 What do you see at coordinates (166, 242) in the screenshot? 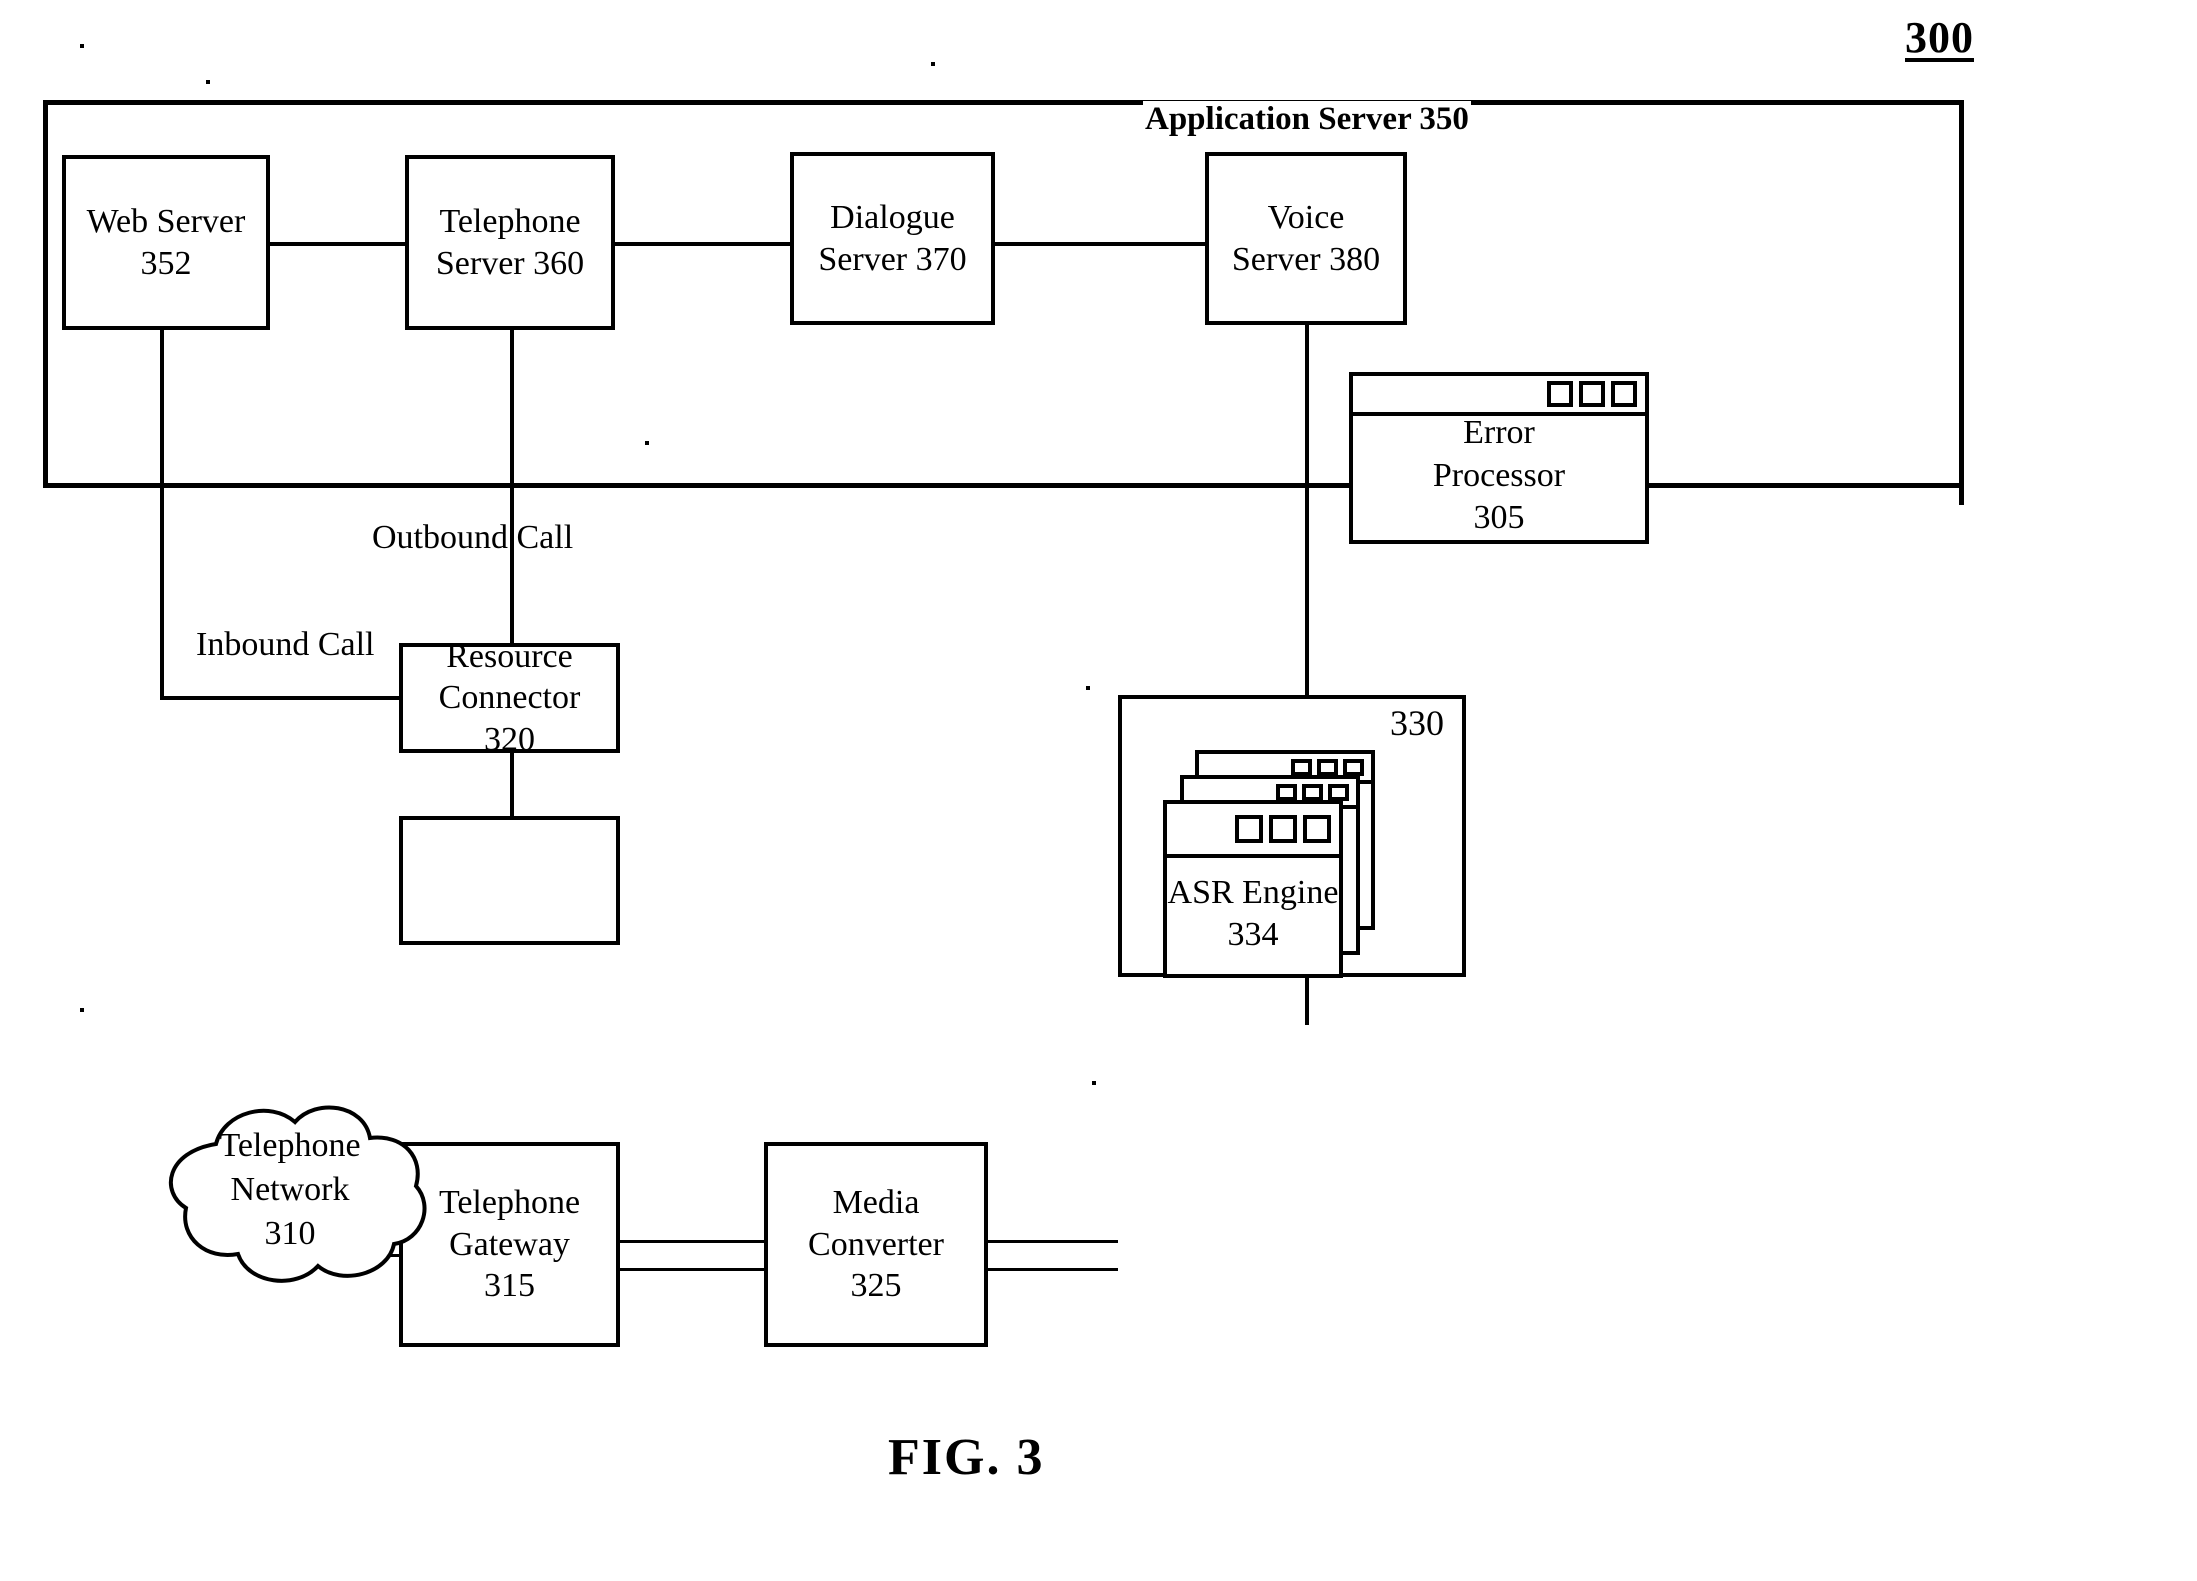
I see `node-web-server: Web Server 352` at bounding box center [166, 242].